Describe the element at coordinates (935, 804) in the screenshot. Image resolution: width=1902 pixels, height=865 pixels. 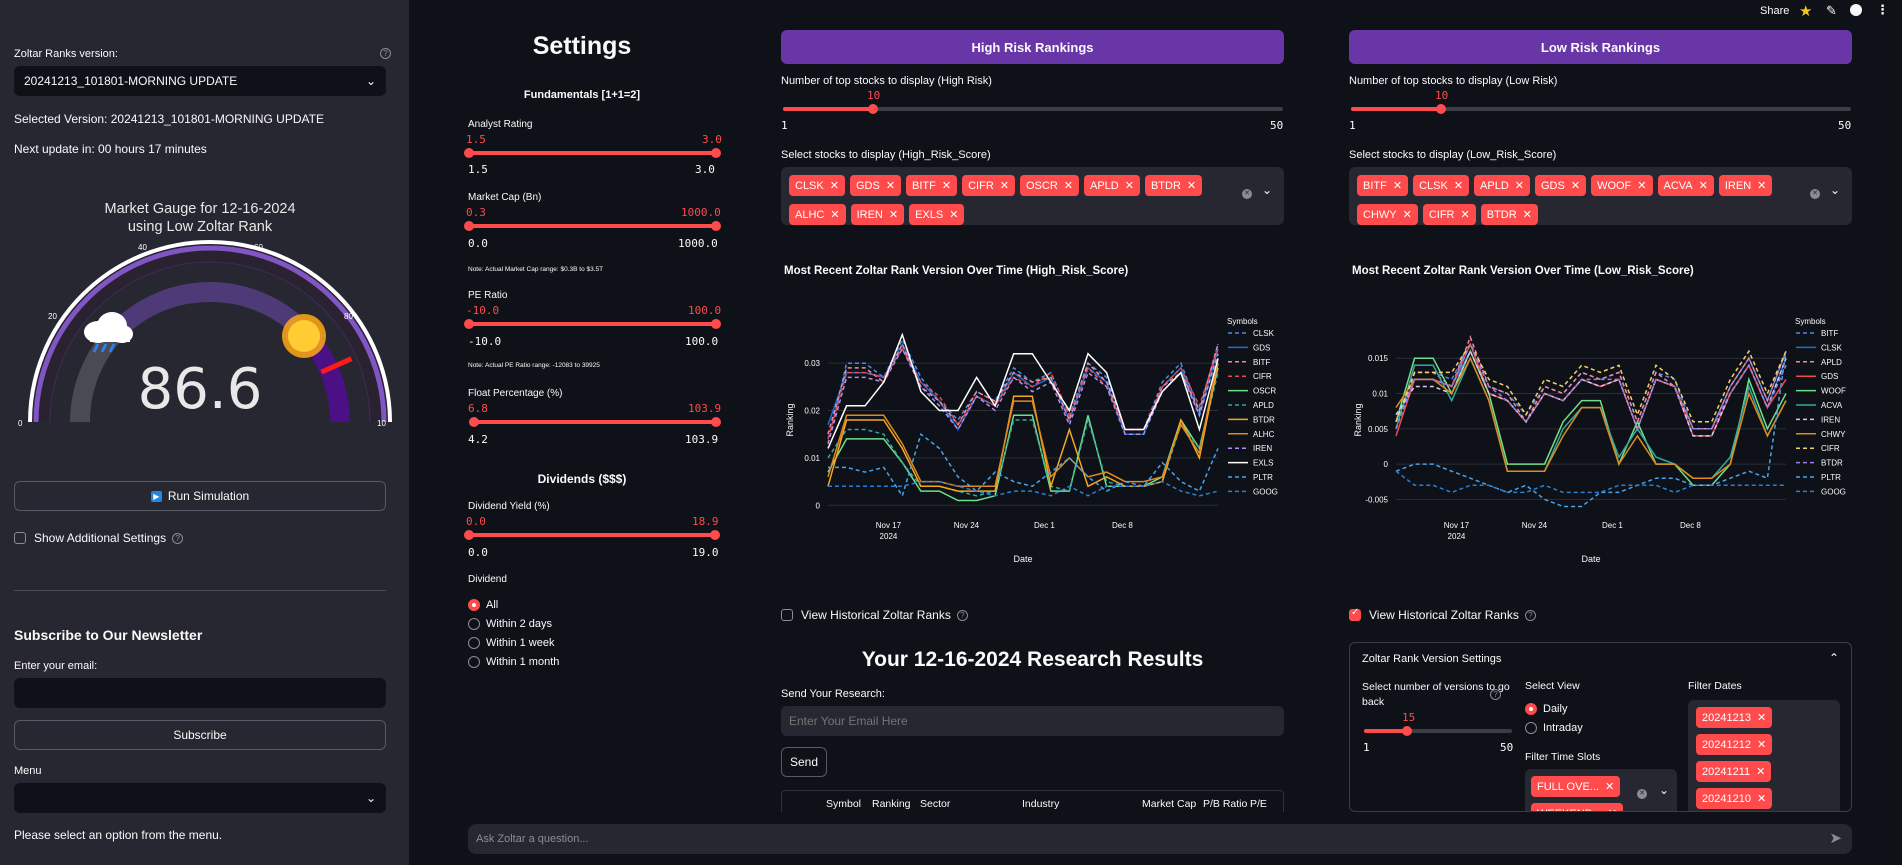
I see `column-header: Sector` at that location.